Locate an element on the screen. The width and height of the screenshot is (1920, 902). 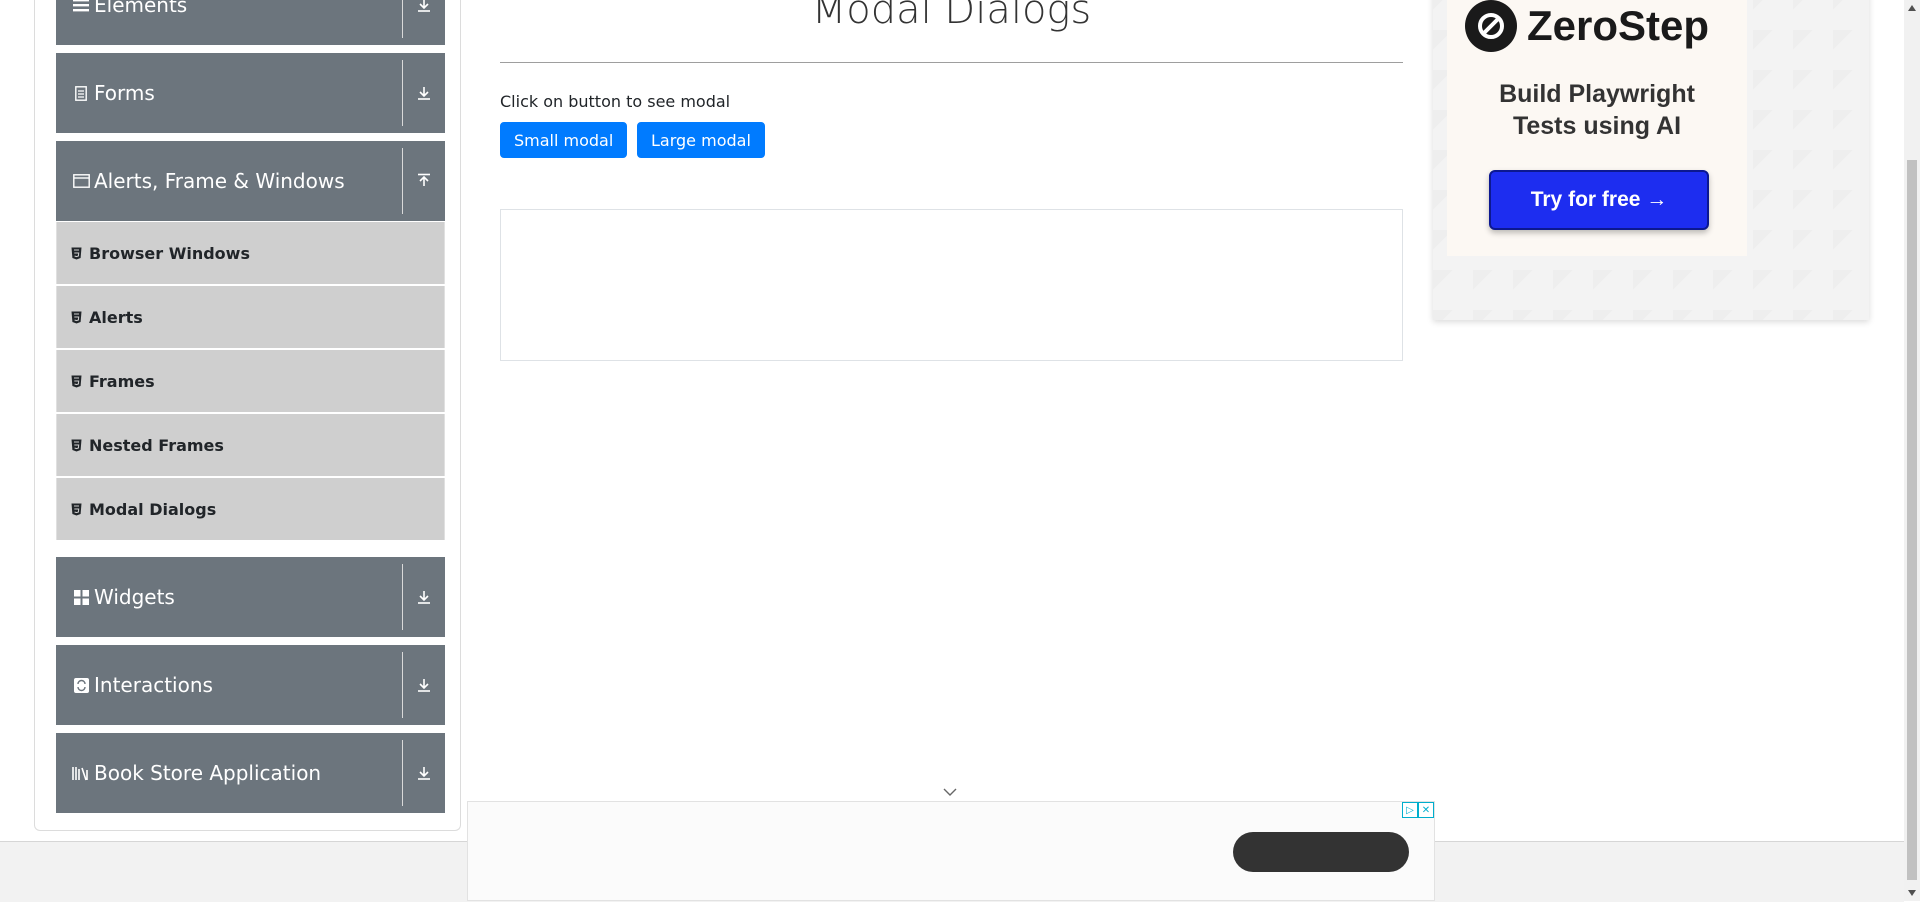
sidebar-group-label: Widgets is located at coordinates (134, 597).